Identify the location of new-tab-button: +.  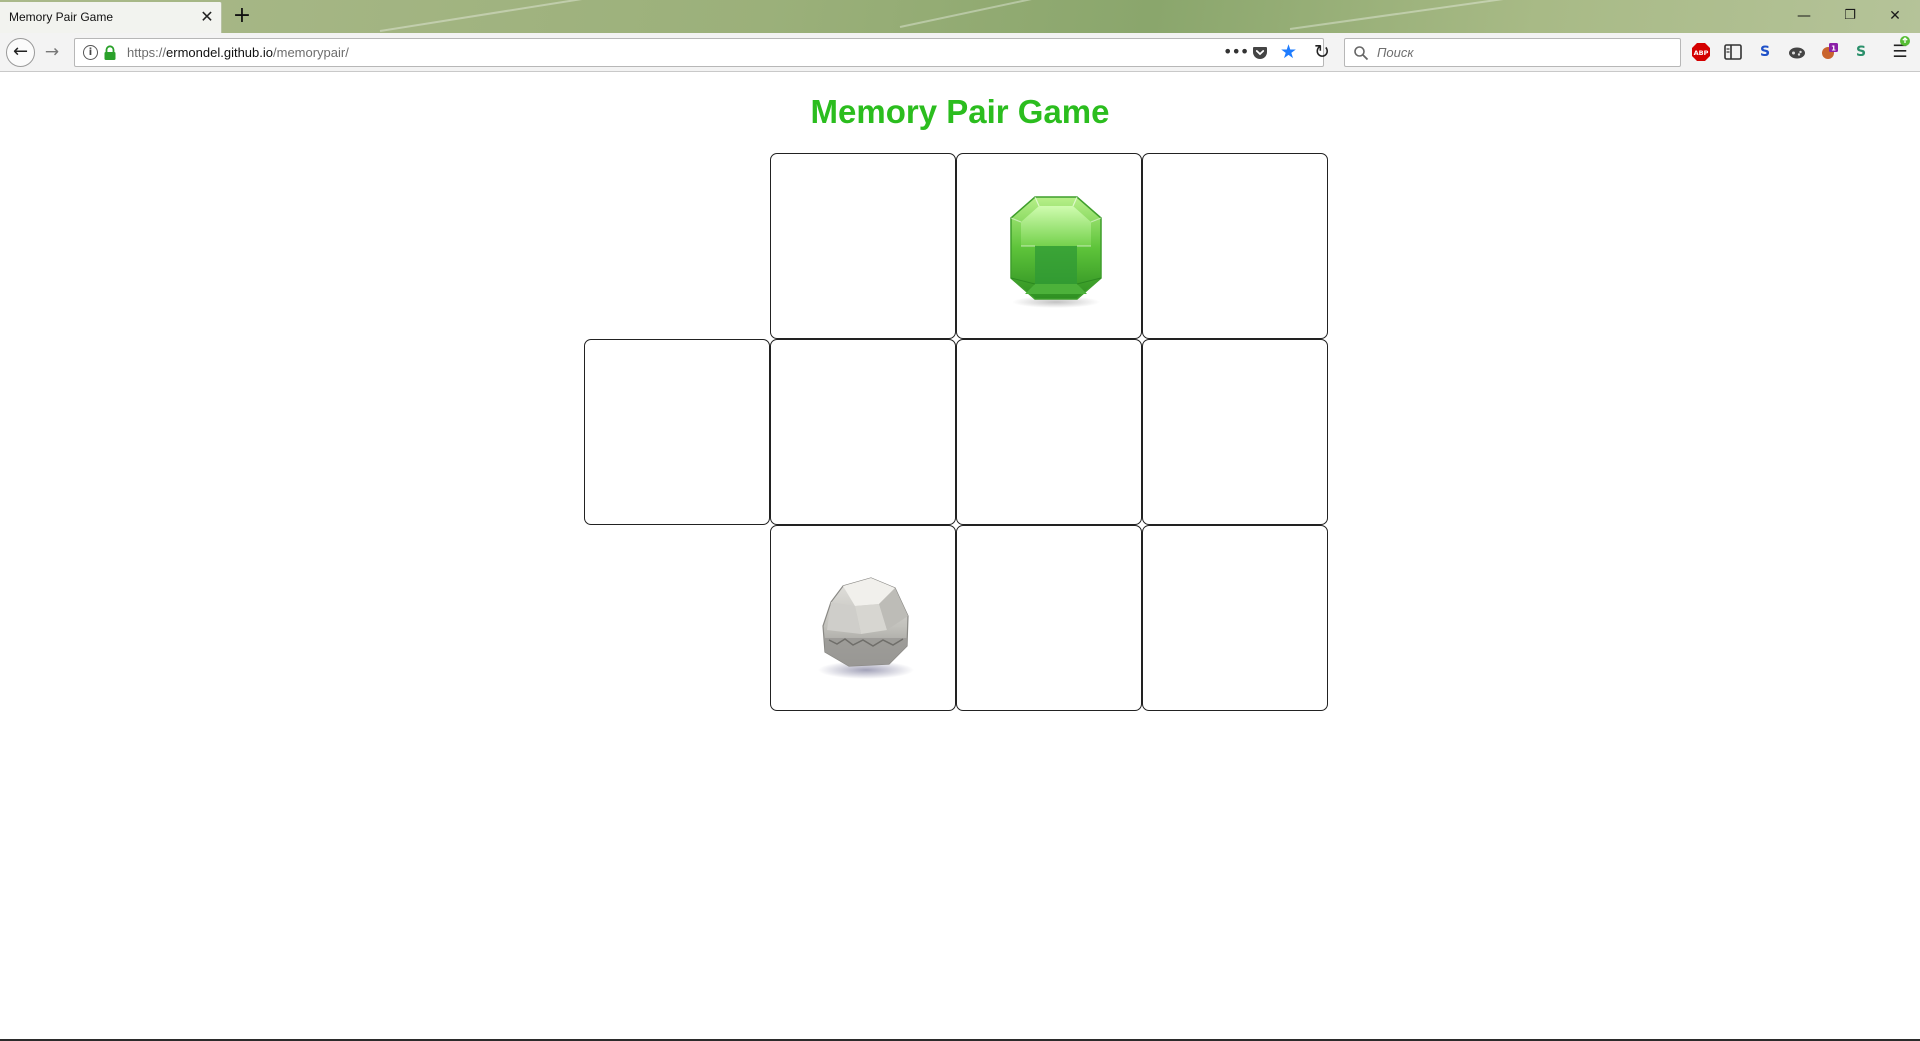
(242, 16).